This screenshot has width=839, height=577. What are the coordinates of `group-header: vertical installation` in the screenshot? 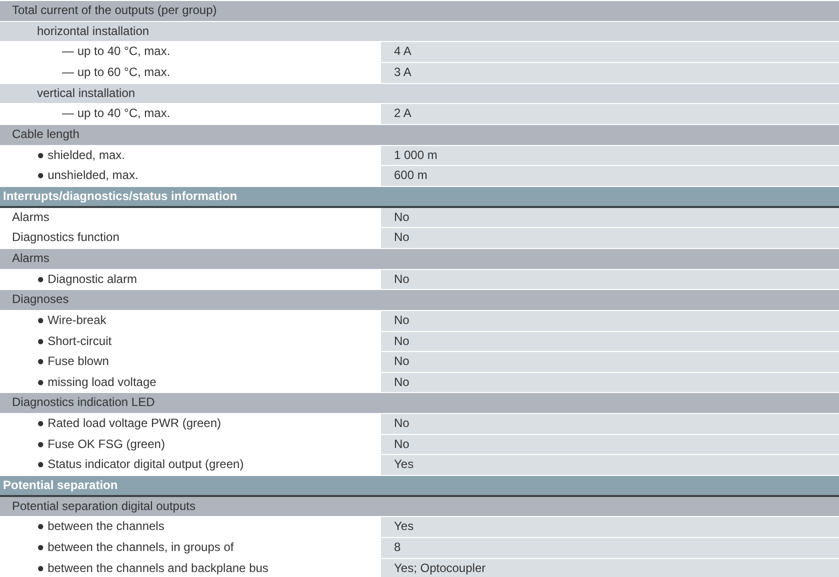 It's located at (419, 94).